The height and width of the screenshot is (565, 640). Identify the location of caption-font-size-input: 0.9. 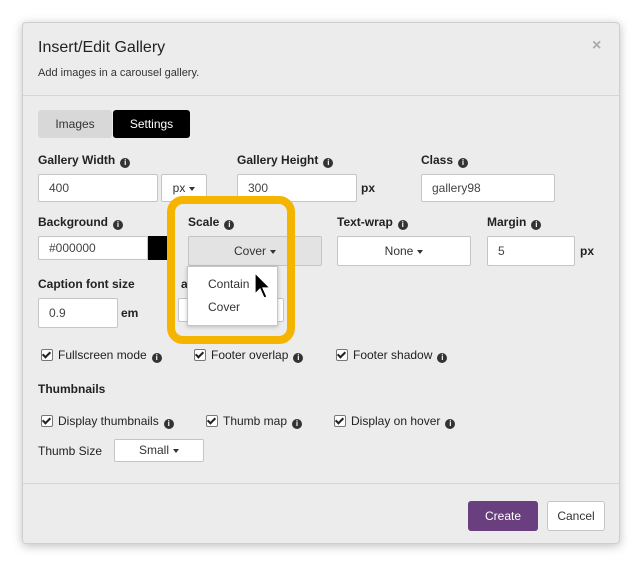
(78, 313).